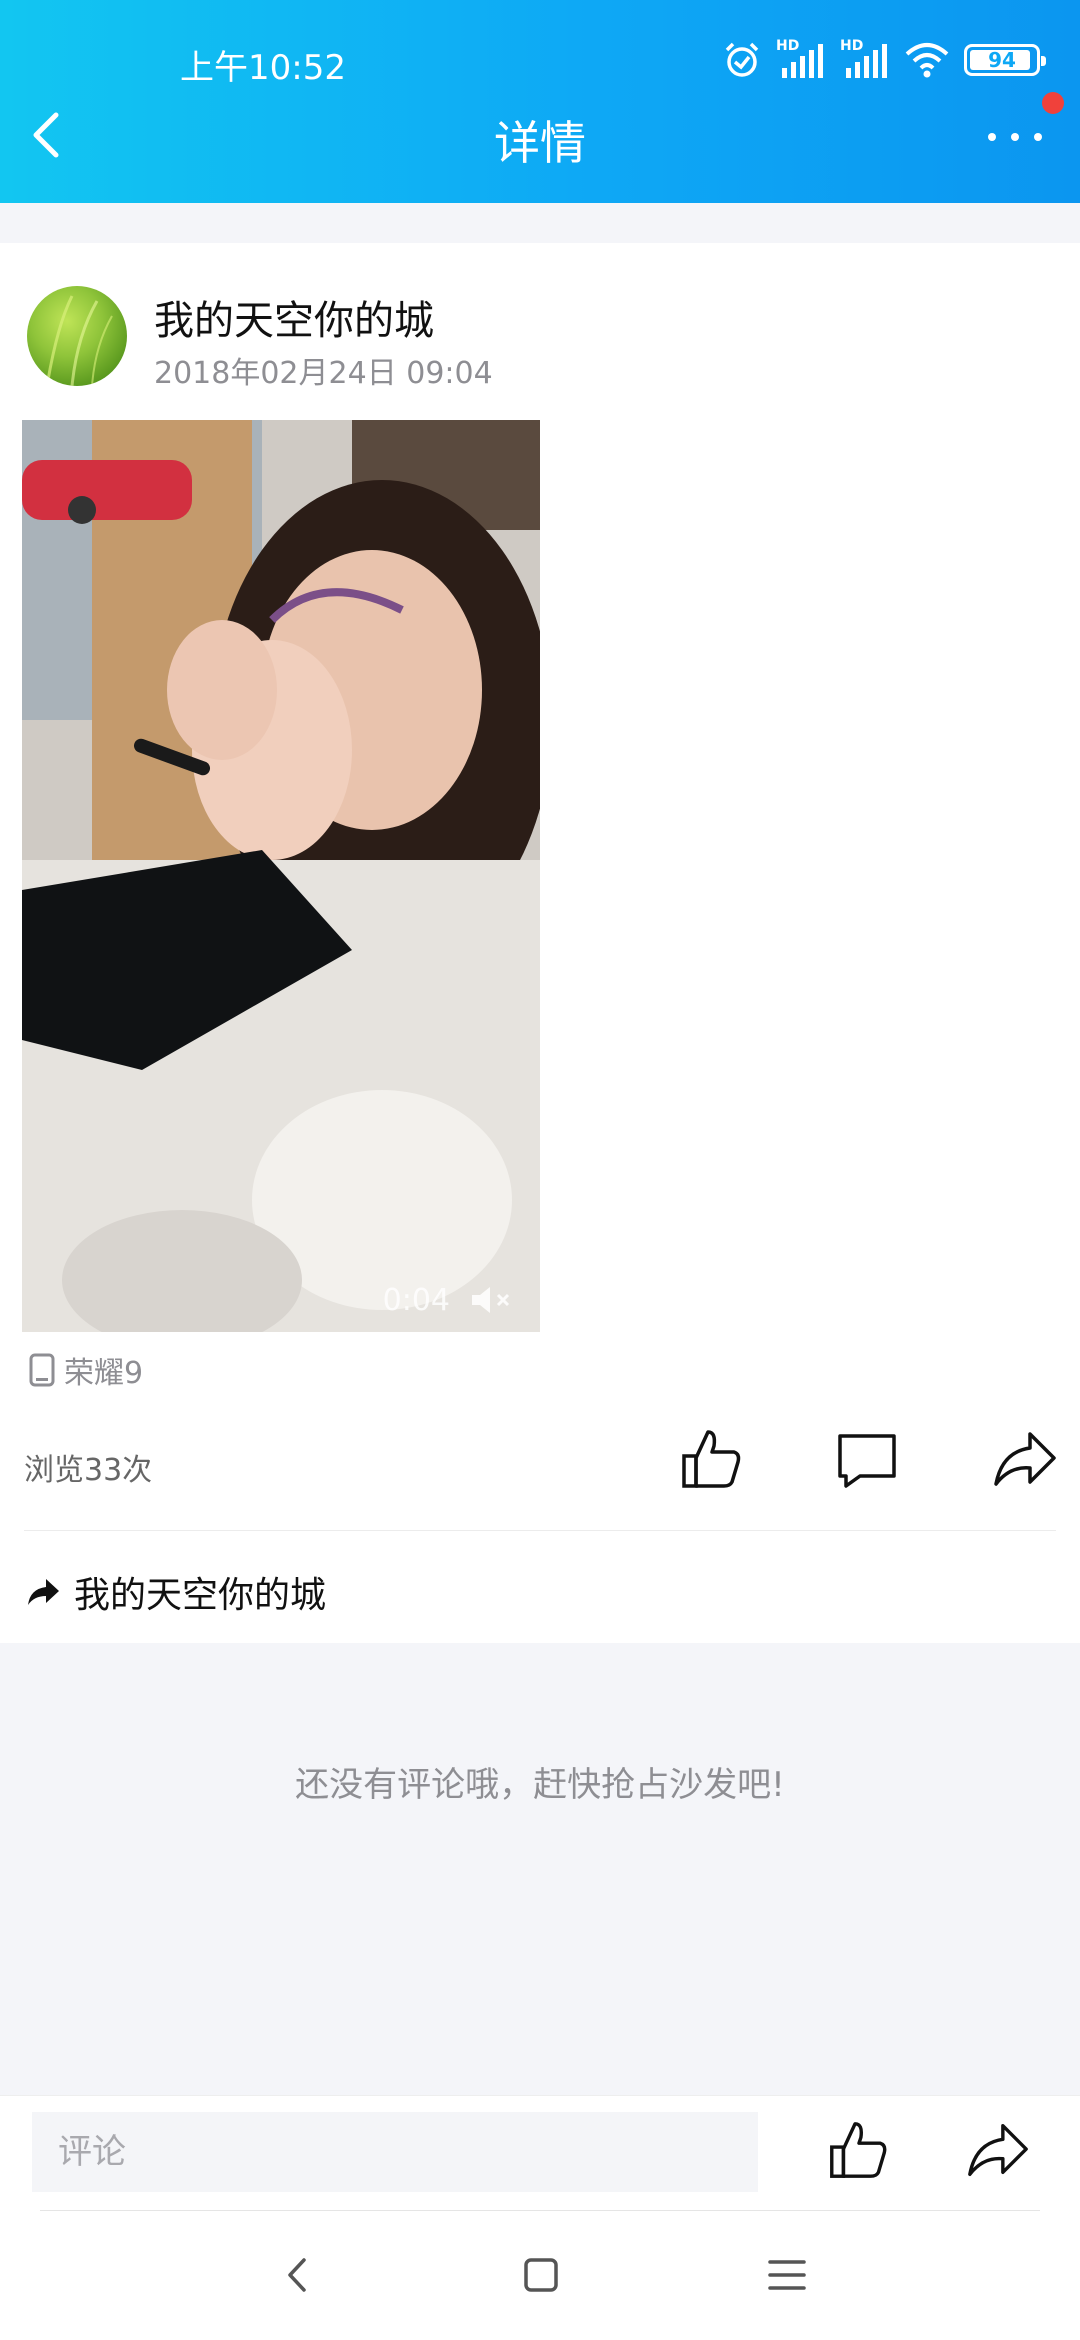  Describe the element at coordinates (492, 1300) in the screenshot. I see `mute-icon` at that location.